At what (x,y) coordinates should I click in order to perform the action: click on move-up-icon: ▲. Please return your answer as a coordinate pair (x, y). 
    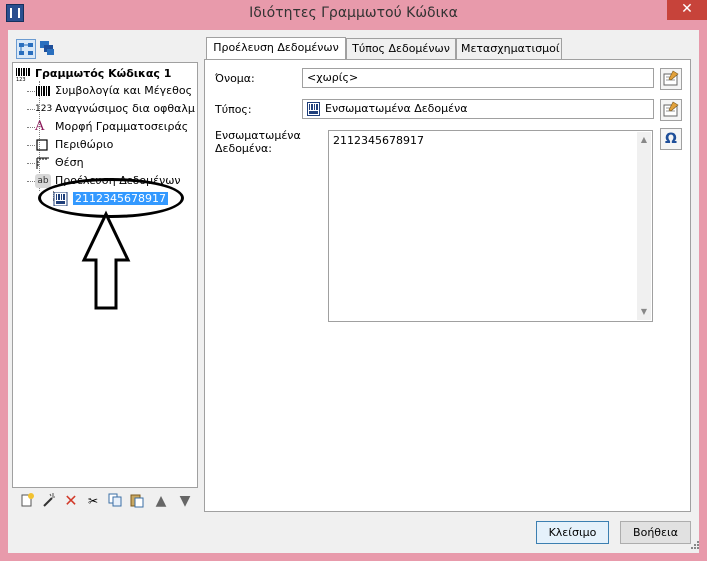
    Looking at the image, I should click on (161, 501).